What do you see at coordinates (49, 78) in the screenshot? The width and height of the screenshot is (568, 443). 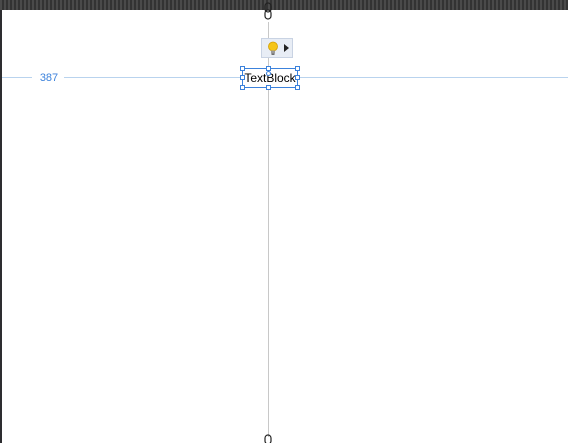 I see `margin-distance-label: 387` at bounding box center [49, 78].